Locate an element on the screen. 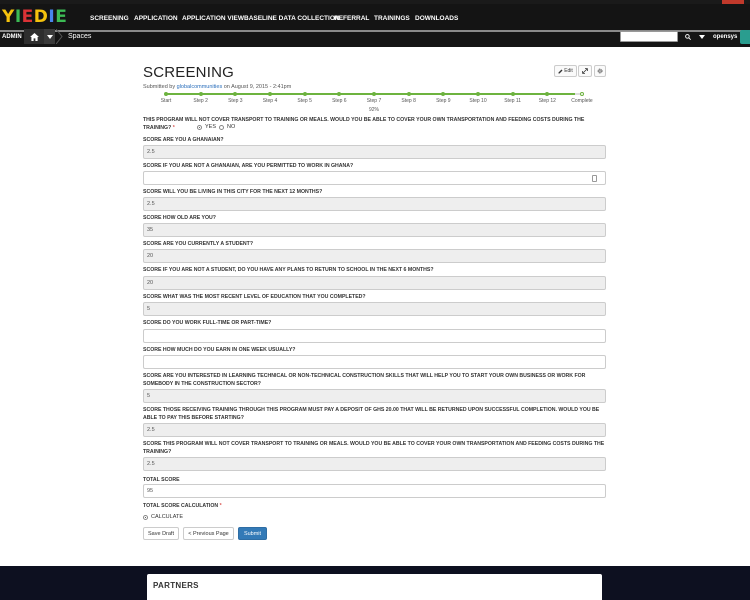 This screenshot has width=750, height=600. logo-wordmark: YIEDIE is located at coordinates (34, 17).